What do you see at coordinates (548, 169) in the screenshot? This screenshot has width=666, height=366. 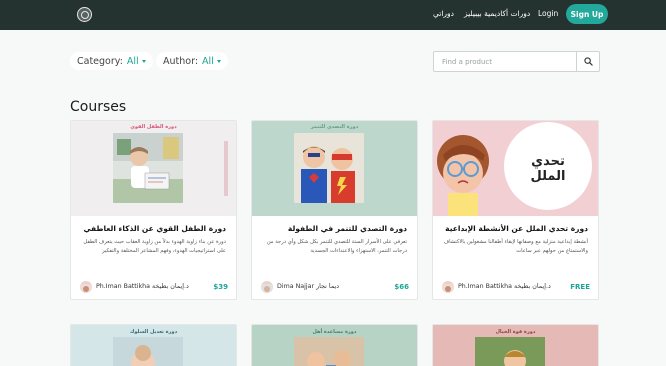 I see `thumbnail-caption: تحدي الملل` at bounding box center [548, 169].